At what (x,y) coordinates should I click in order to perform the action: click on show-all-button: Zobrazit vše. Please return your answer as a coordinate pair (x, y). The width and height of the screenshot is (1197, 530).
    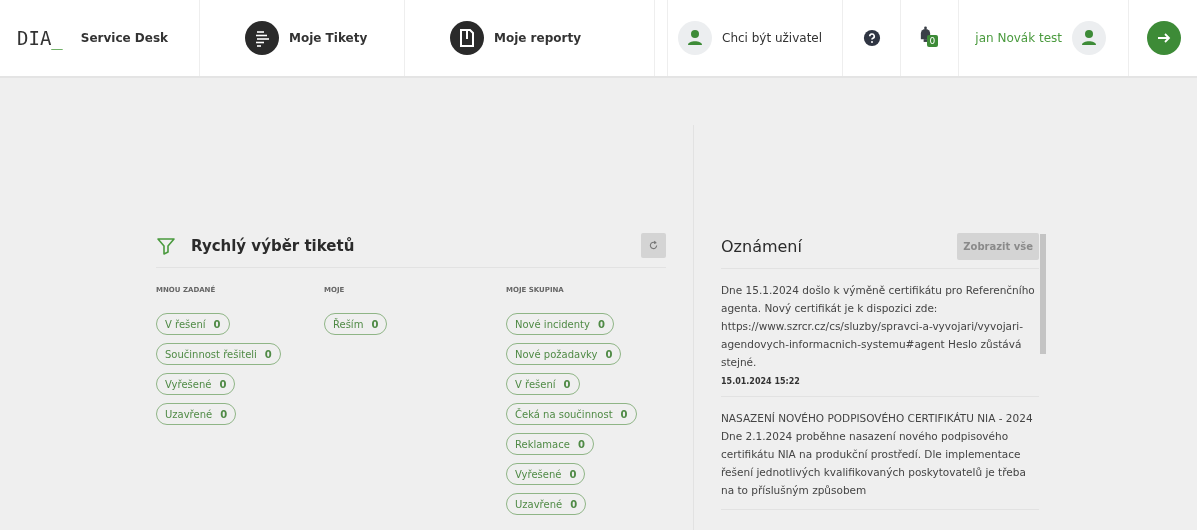
    Looking at the image, I should click on (998, 246).